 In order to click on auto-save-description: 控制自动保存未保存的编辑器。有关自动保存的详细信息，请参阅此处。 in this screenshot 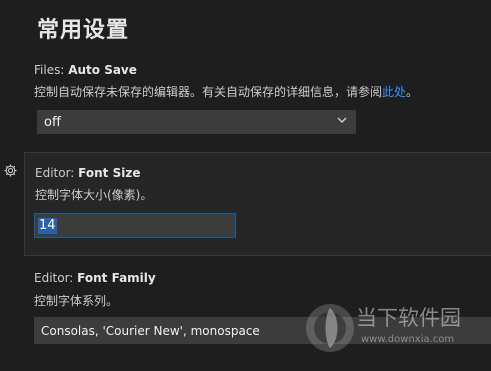, I will do `click(226, 91)`.